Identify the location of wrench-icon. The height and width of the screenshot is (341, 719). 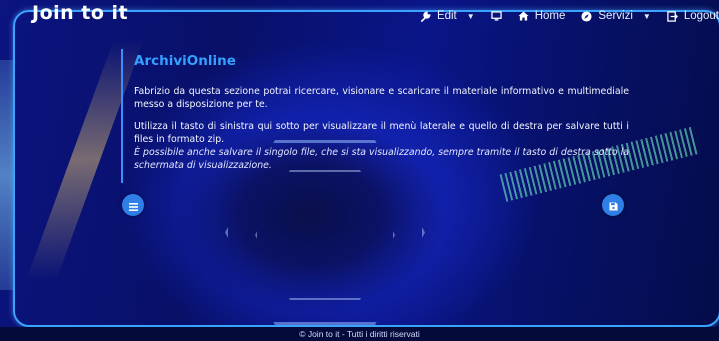
(425, 16).